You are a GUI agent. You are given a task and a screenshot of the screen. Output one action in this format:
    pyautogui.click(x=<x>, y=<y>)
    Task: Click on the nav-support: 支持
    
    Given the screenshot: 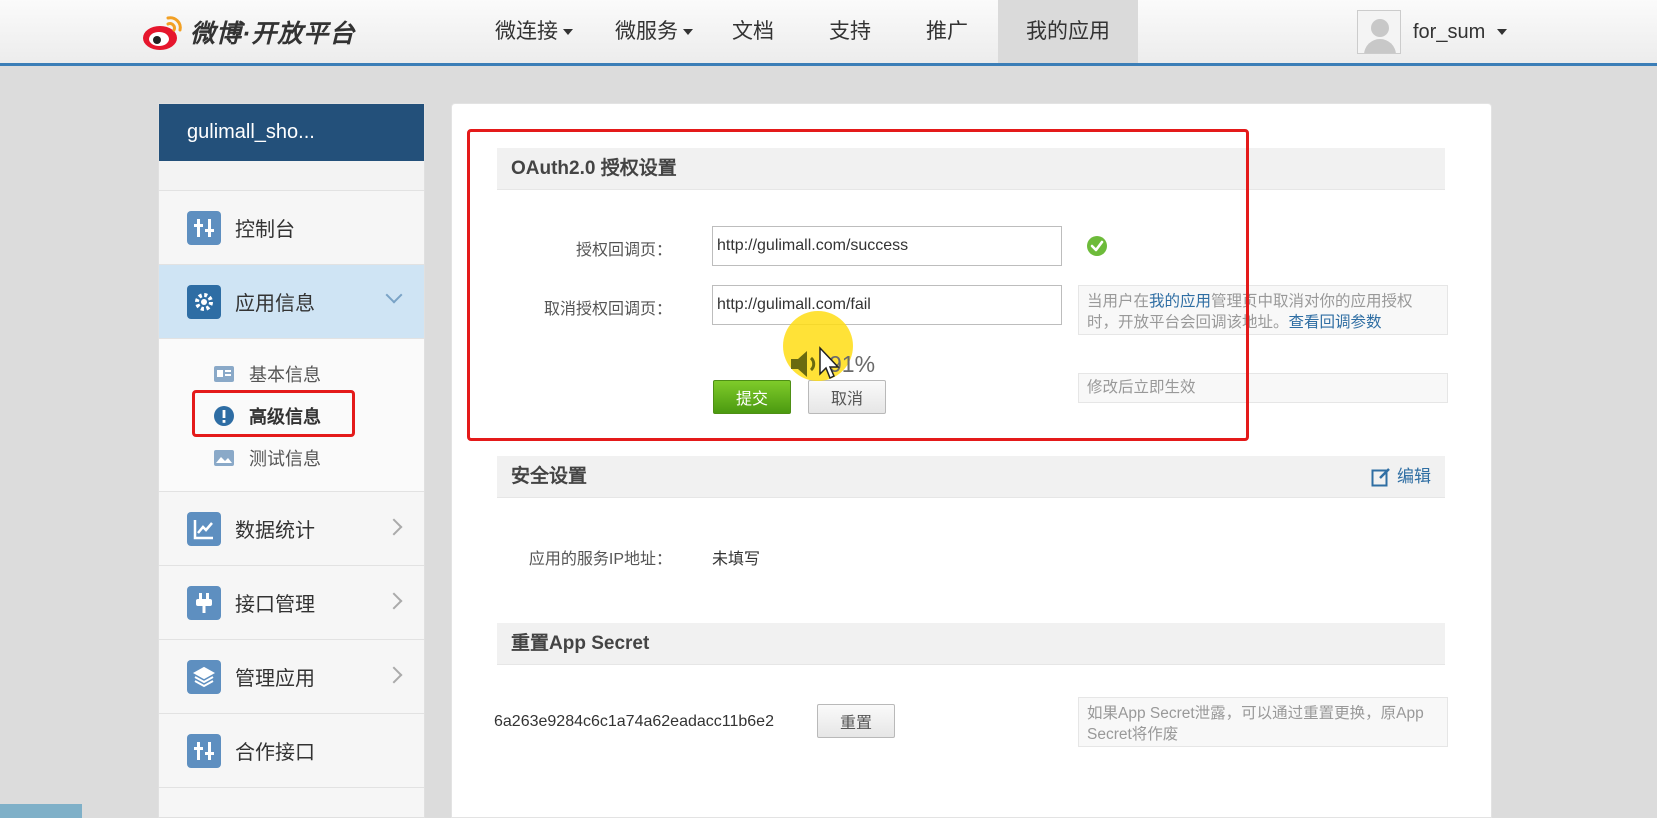 What is the action you would take?
    pyautogui.click(x=850, y=31)
    